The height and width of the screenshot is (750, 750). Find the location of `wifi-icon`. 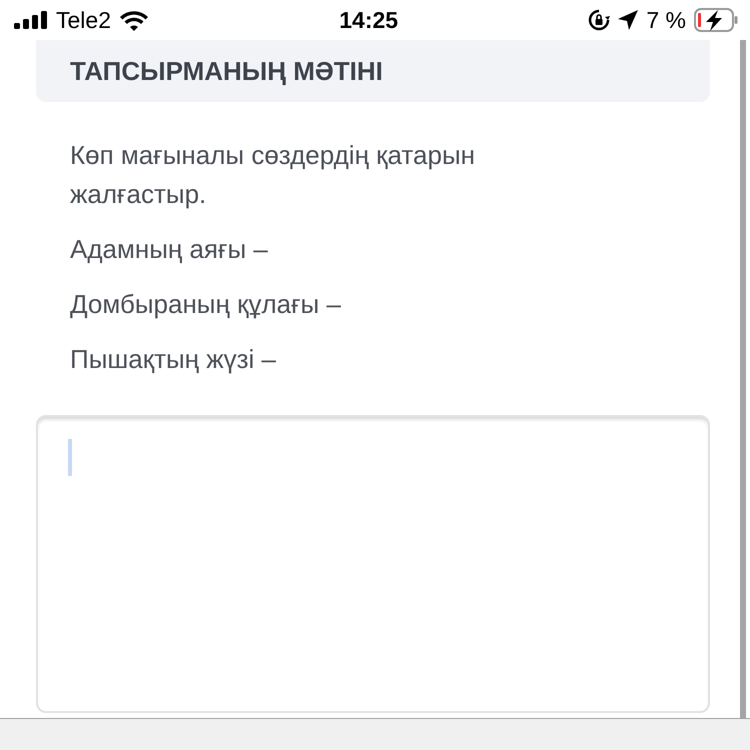

wifi-icon is located at coordinates (133, 20).